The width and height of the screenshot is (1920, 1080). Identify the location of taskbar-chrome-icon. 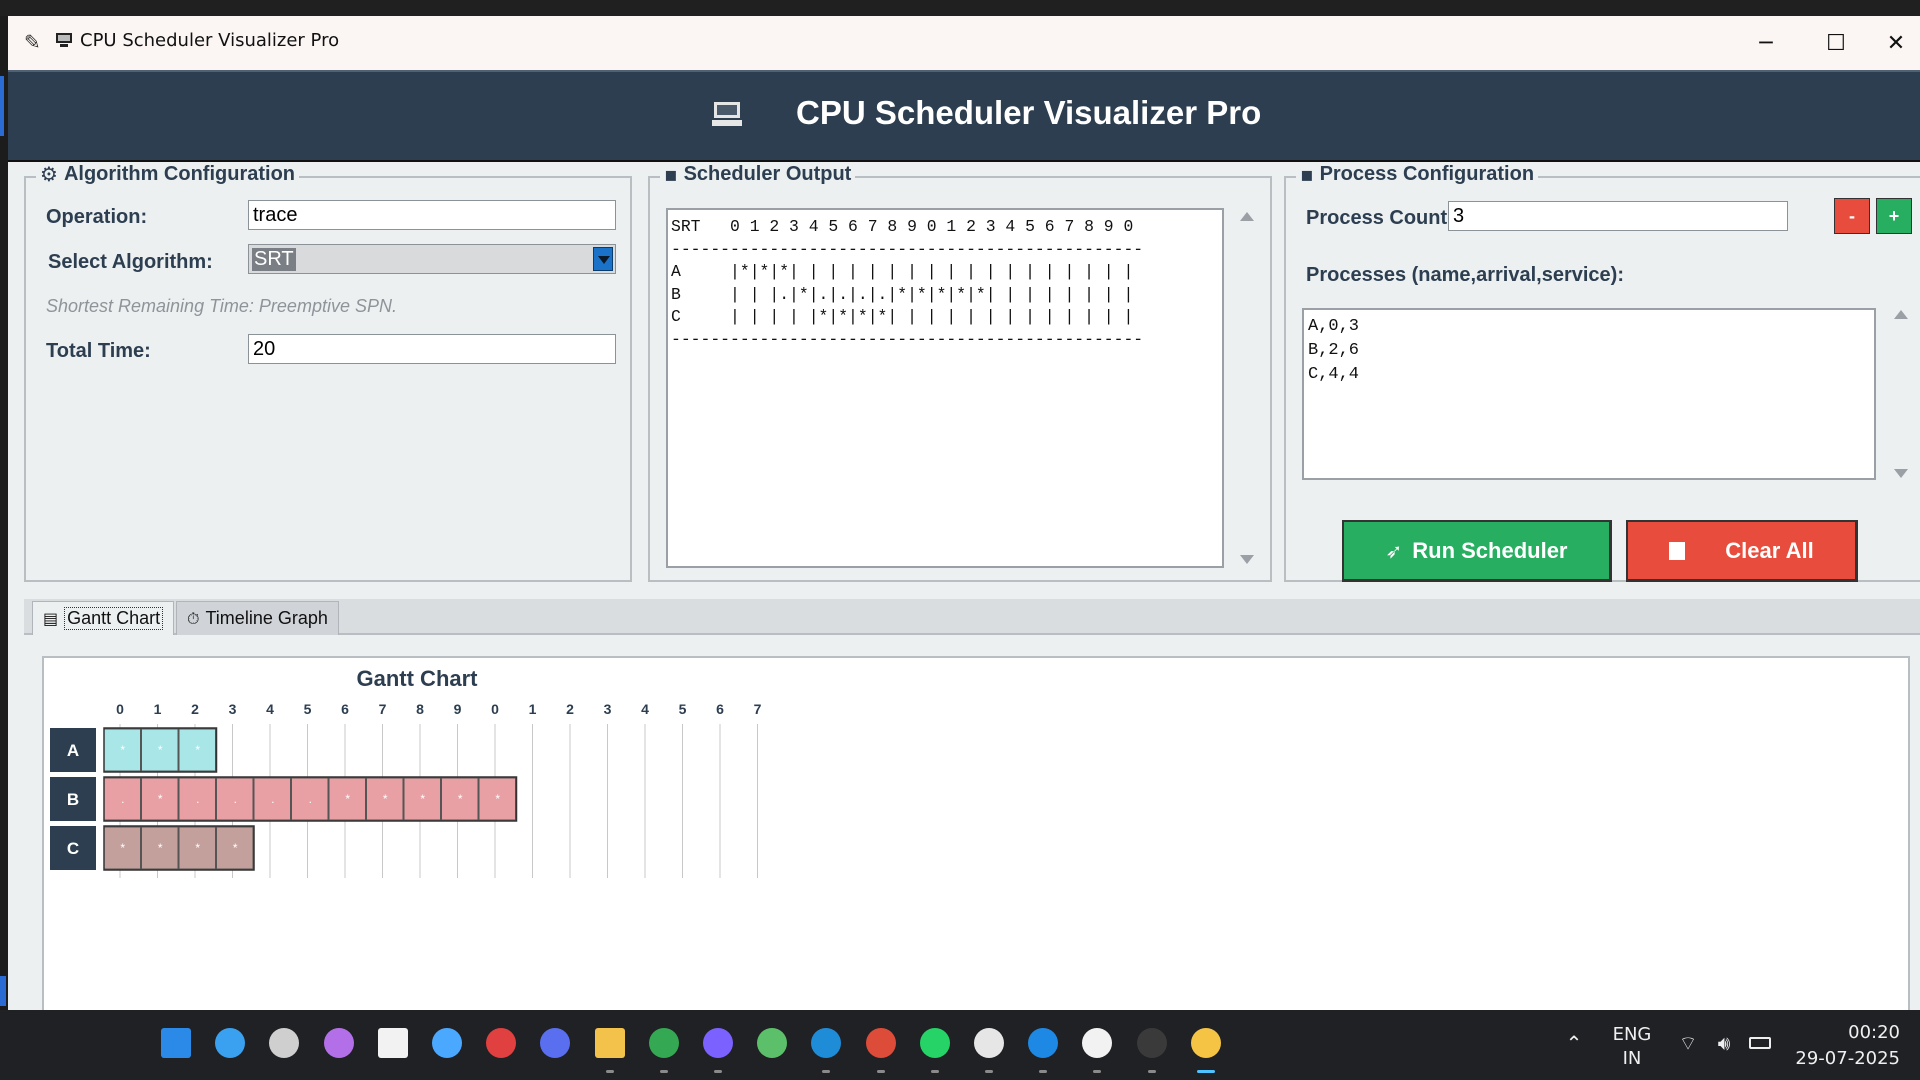
(881, 1048).